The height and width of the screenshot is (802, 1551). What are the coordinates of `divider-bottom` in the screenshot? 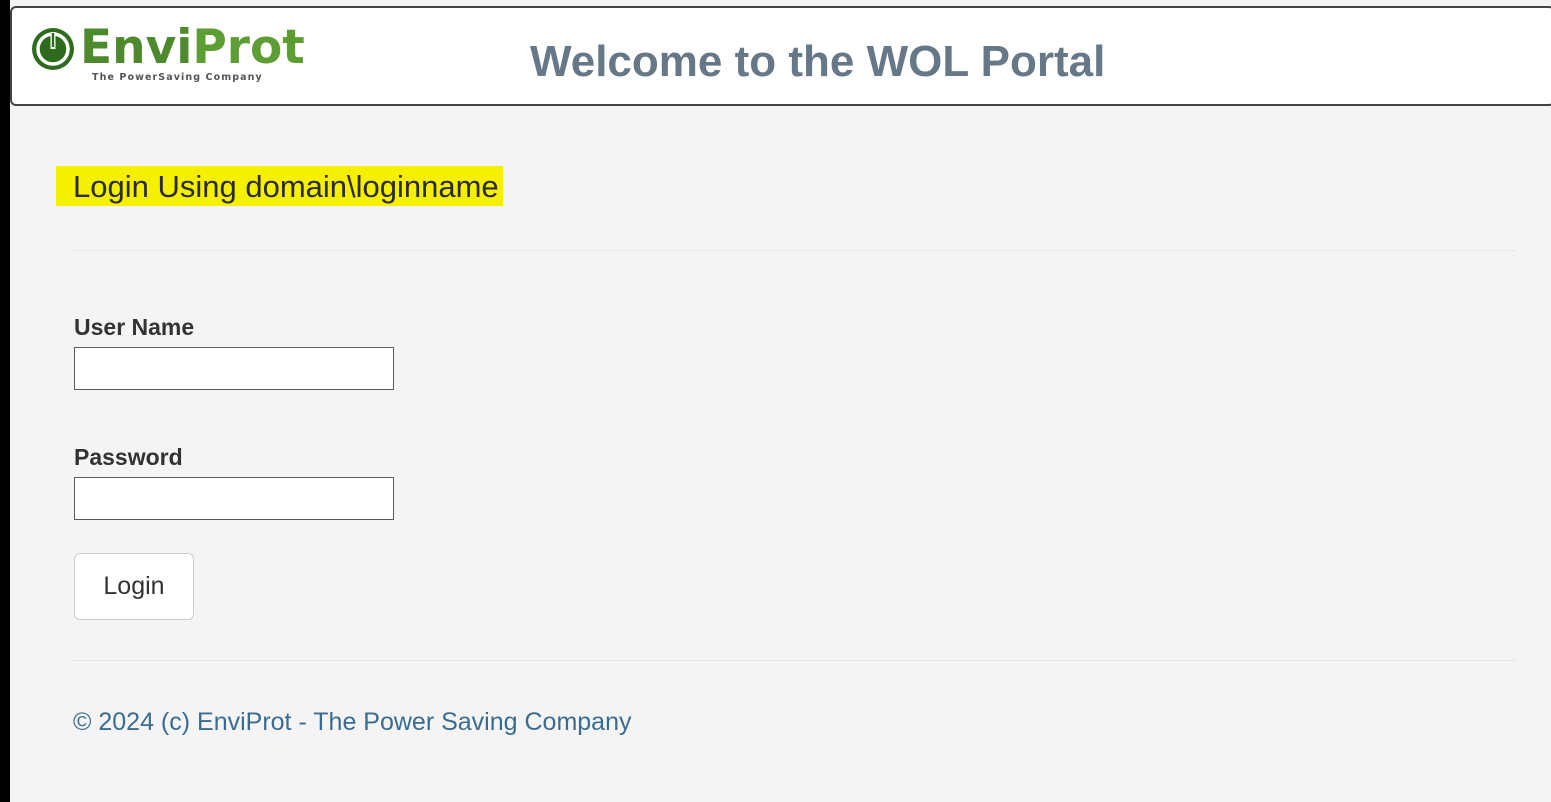 It's located at (794, 660).